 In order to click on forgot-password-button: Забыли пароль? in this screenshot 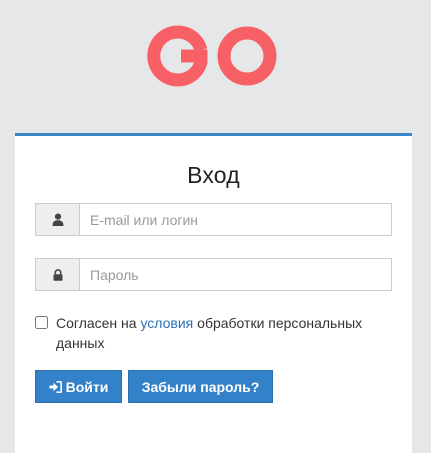, I will do `click(200, 386)`.